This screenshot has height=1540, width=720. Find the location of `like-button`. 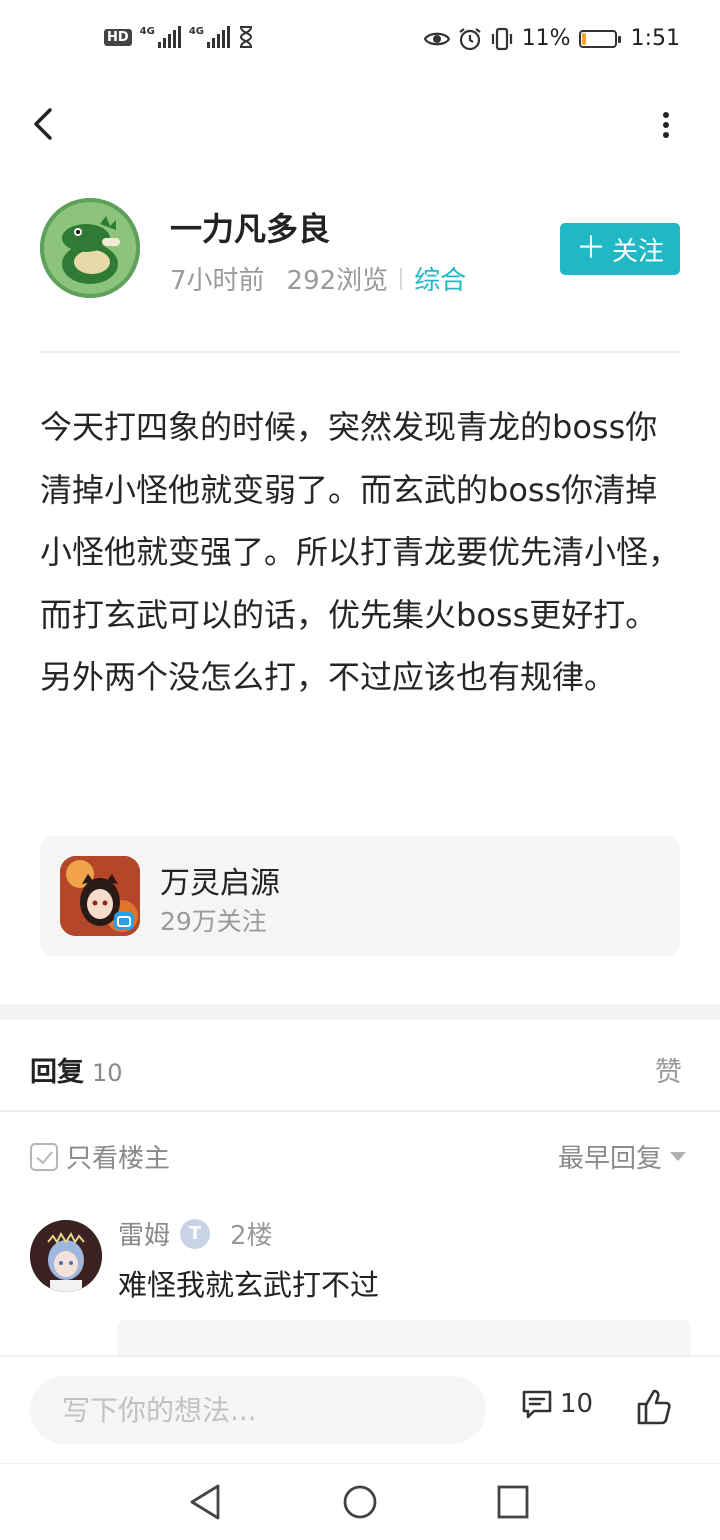

like-button is located at coordinates (654, 1407).